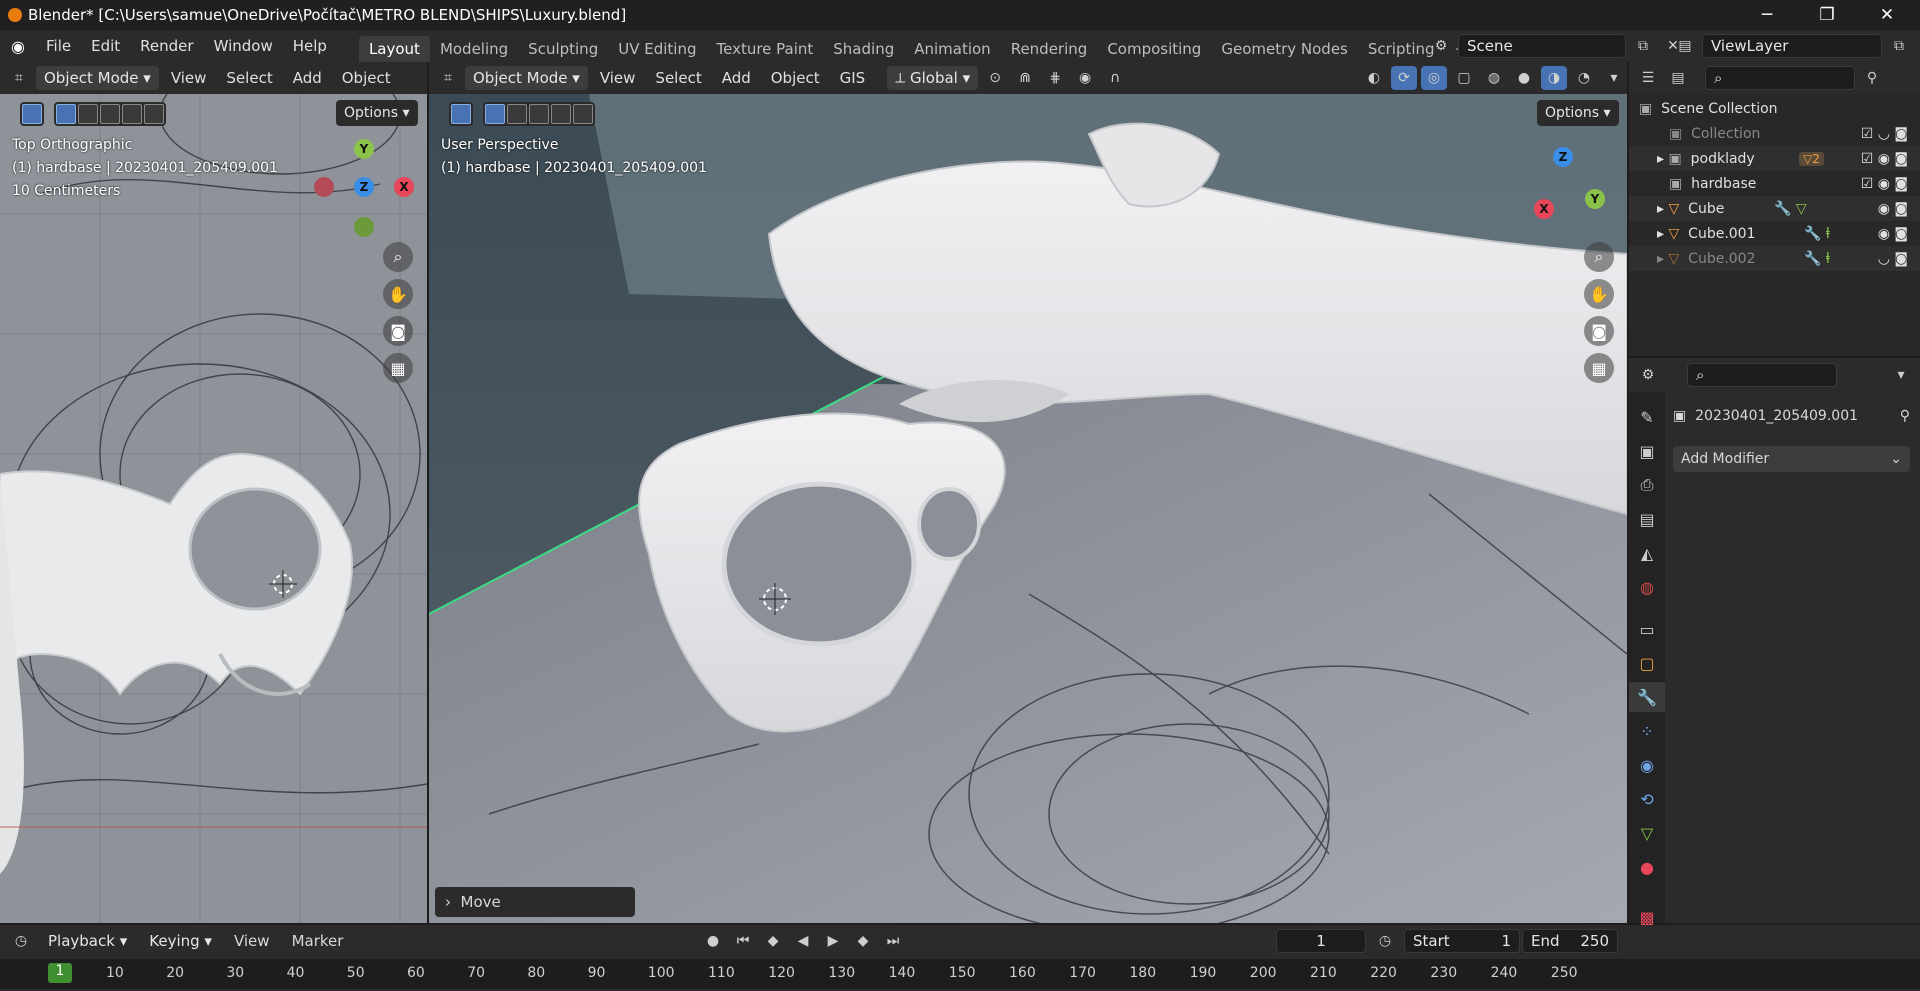  What do you see at coordinates (1905, 416) in the screenshot?
I see `pin-icon: ⚲` at bounding box center [1905, 416].